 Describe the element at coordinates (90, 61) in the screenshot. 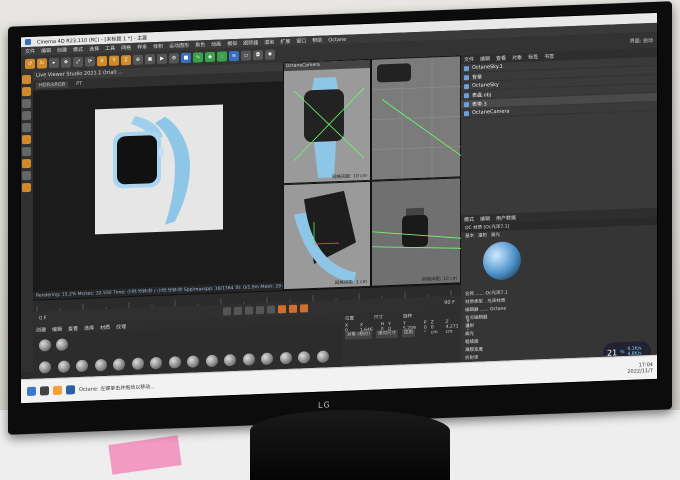

I see `rotate-icon: ⟳` at that location.